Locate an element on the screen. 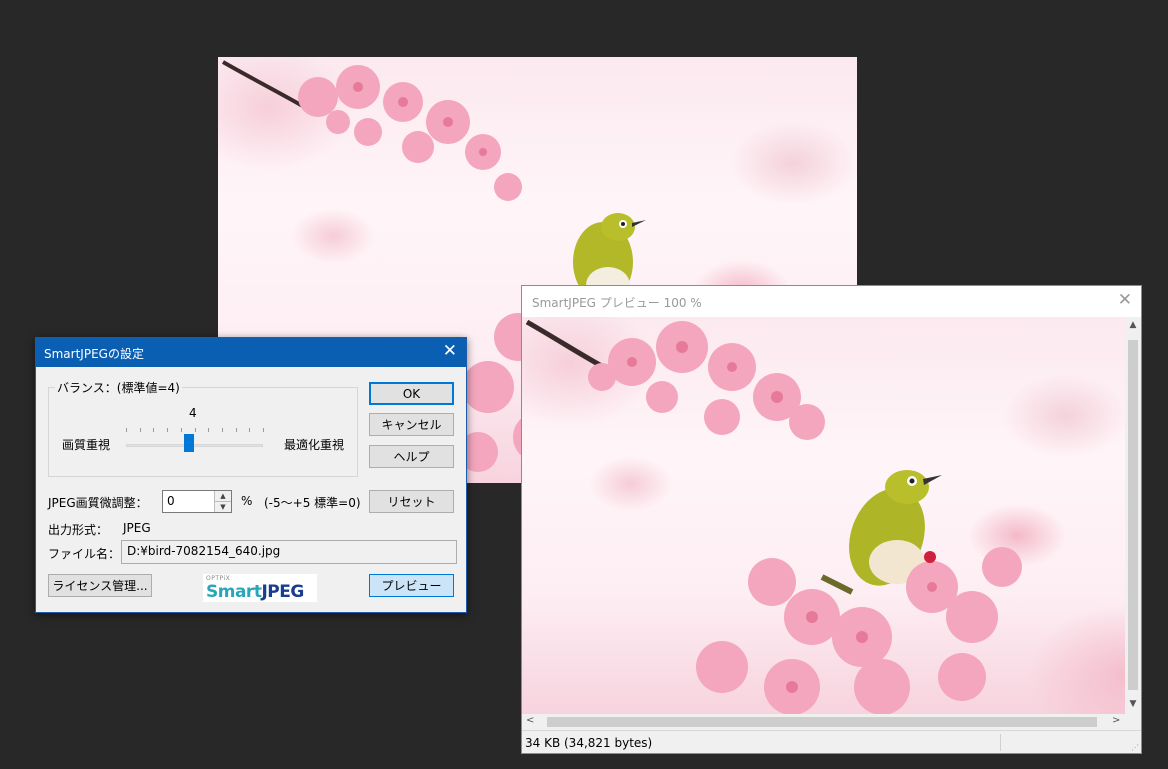 This screenshot has width=1168, height=769. settings-titlebar: SmartJPEGの設定 ✕ is located at coordinates (251, 352).